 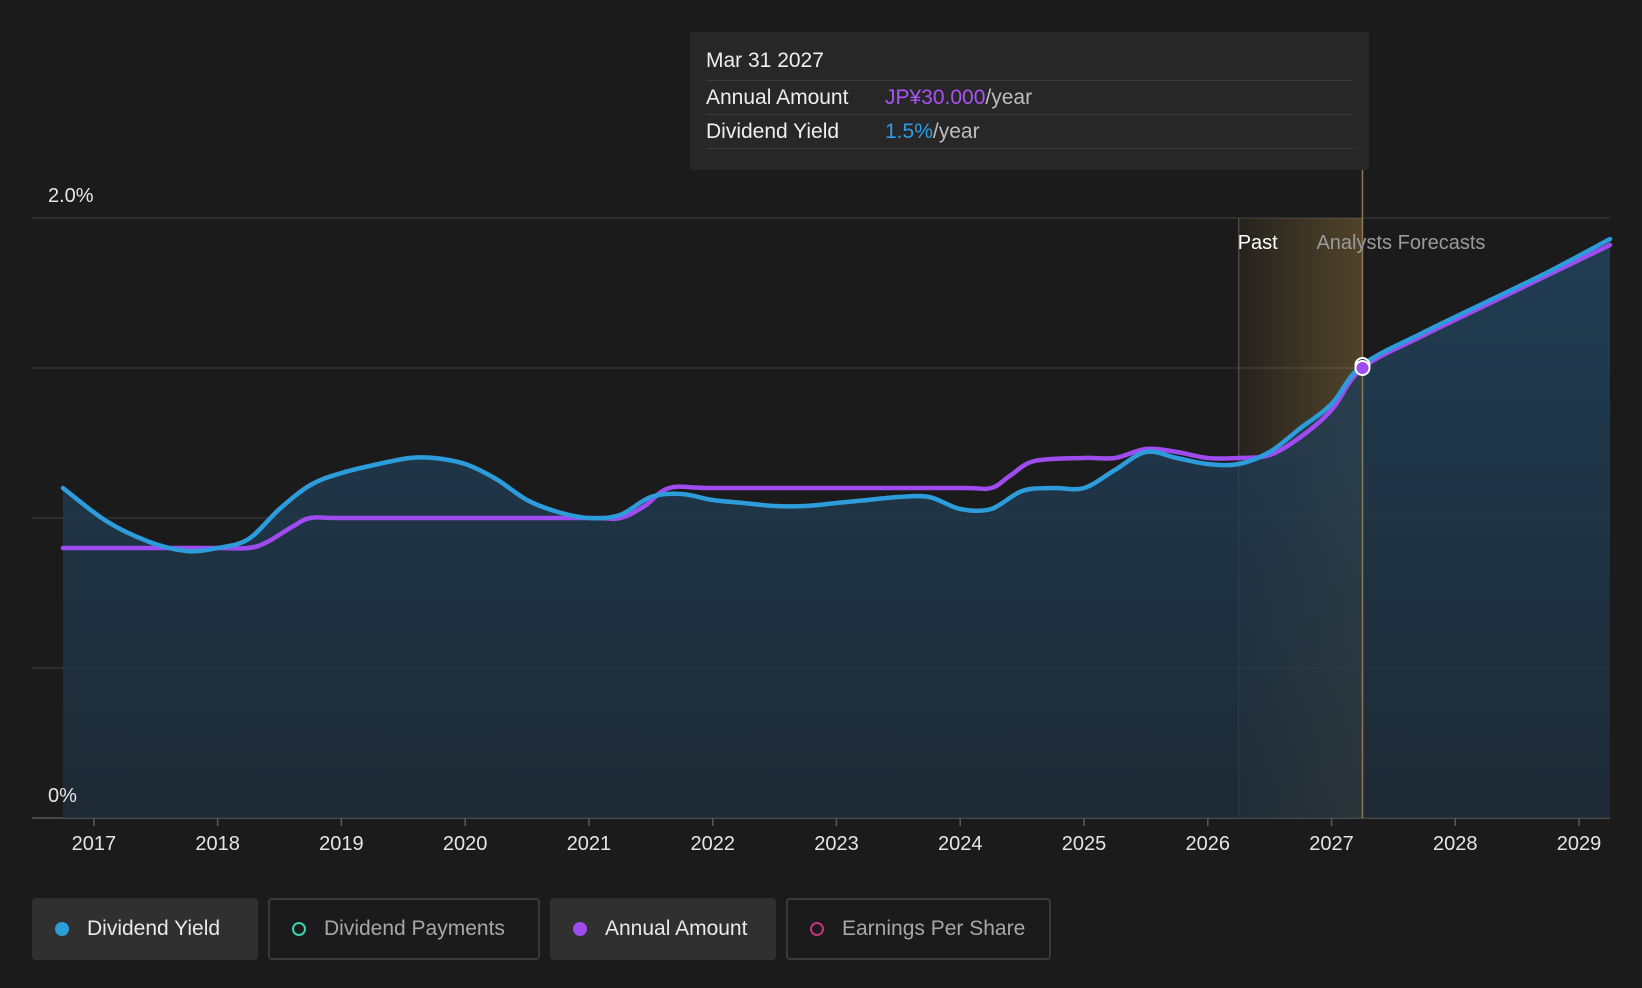 I want to click on x-tick-label: 2025, so click(x=1084, y=844).